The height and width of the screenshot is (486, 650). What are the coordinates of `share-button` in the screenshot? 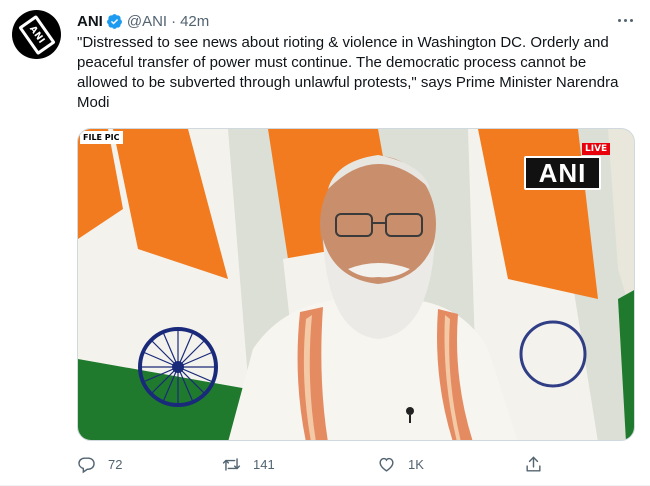 It's located at (539, 464).